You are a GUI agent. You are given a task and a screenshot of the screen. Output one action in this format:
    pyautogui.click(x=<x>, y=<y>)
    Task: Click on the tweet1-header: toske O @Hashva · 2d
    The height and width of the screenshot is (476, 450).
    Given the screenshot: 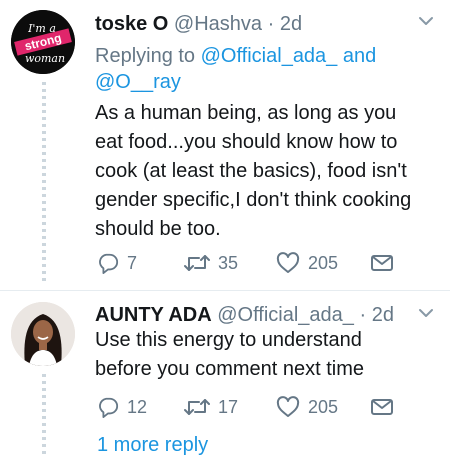 What is the action you would take?
    pyautogui.click(x=198, y=24)
    